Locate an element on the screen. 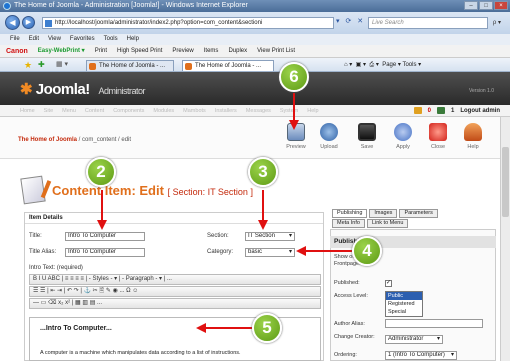 This screenshot has height=361, width=510. callout-4: 4 is located at coordinates (367, 251).